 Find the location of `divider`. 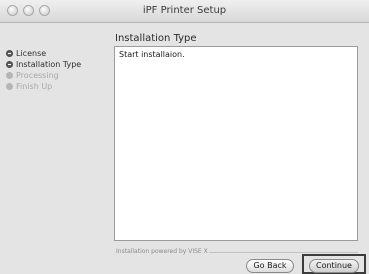

divider is located at coordinates (283, 252).